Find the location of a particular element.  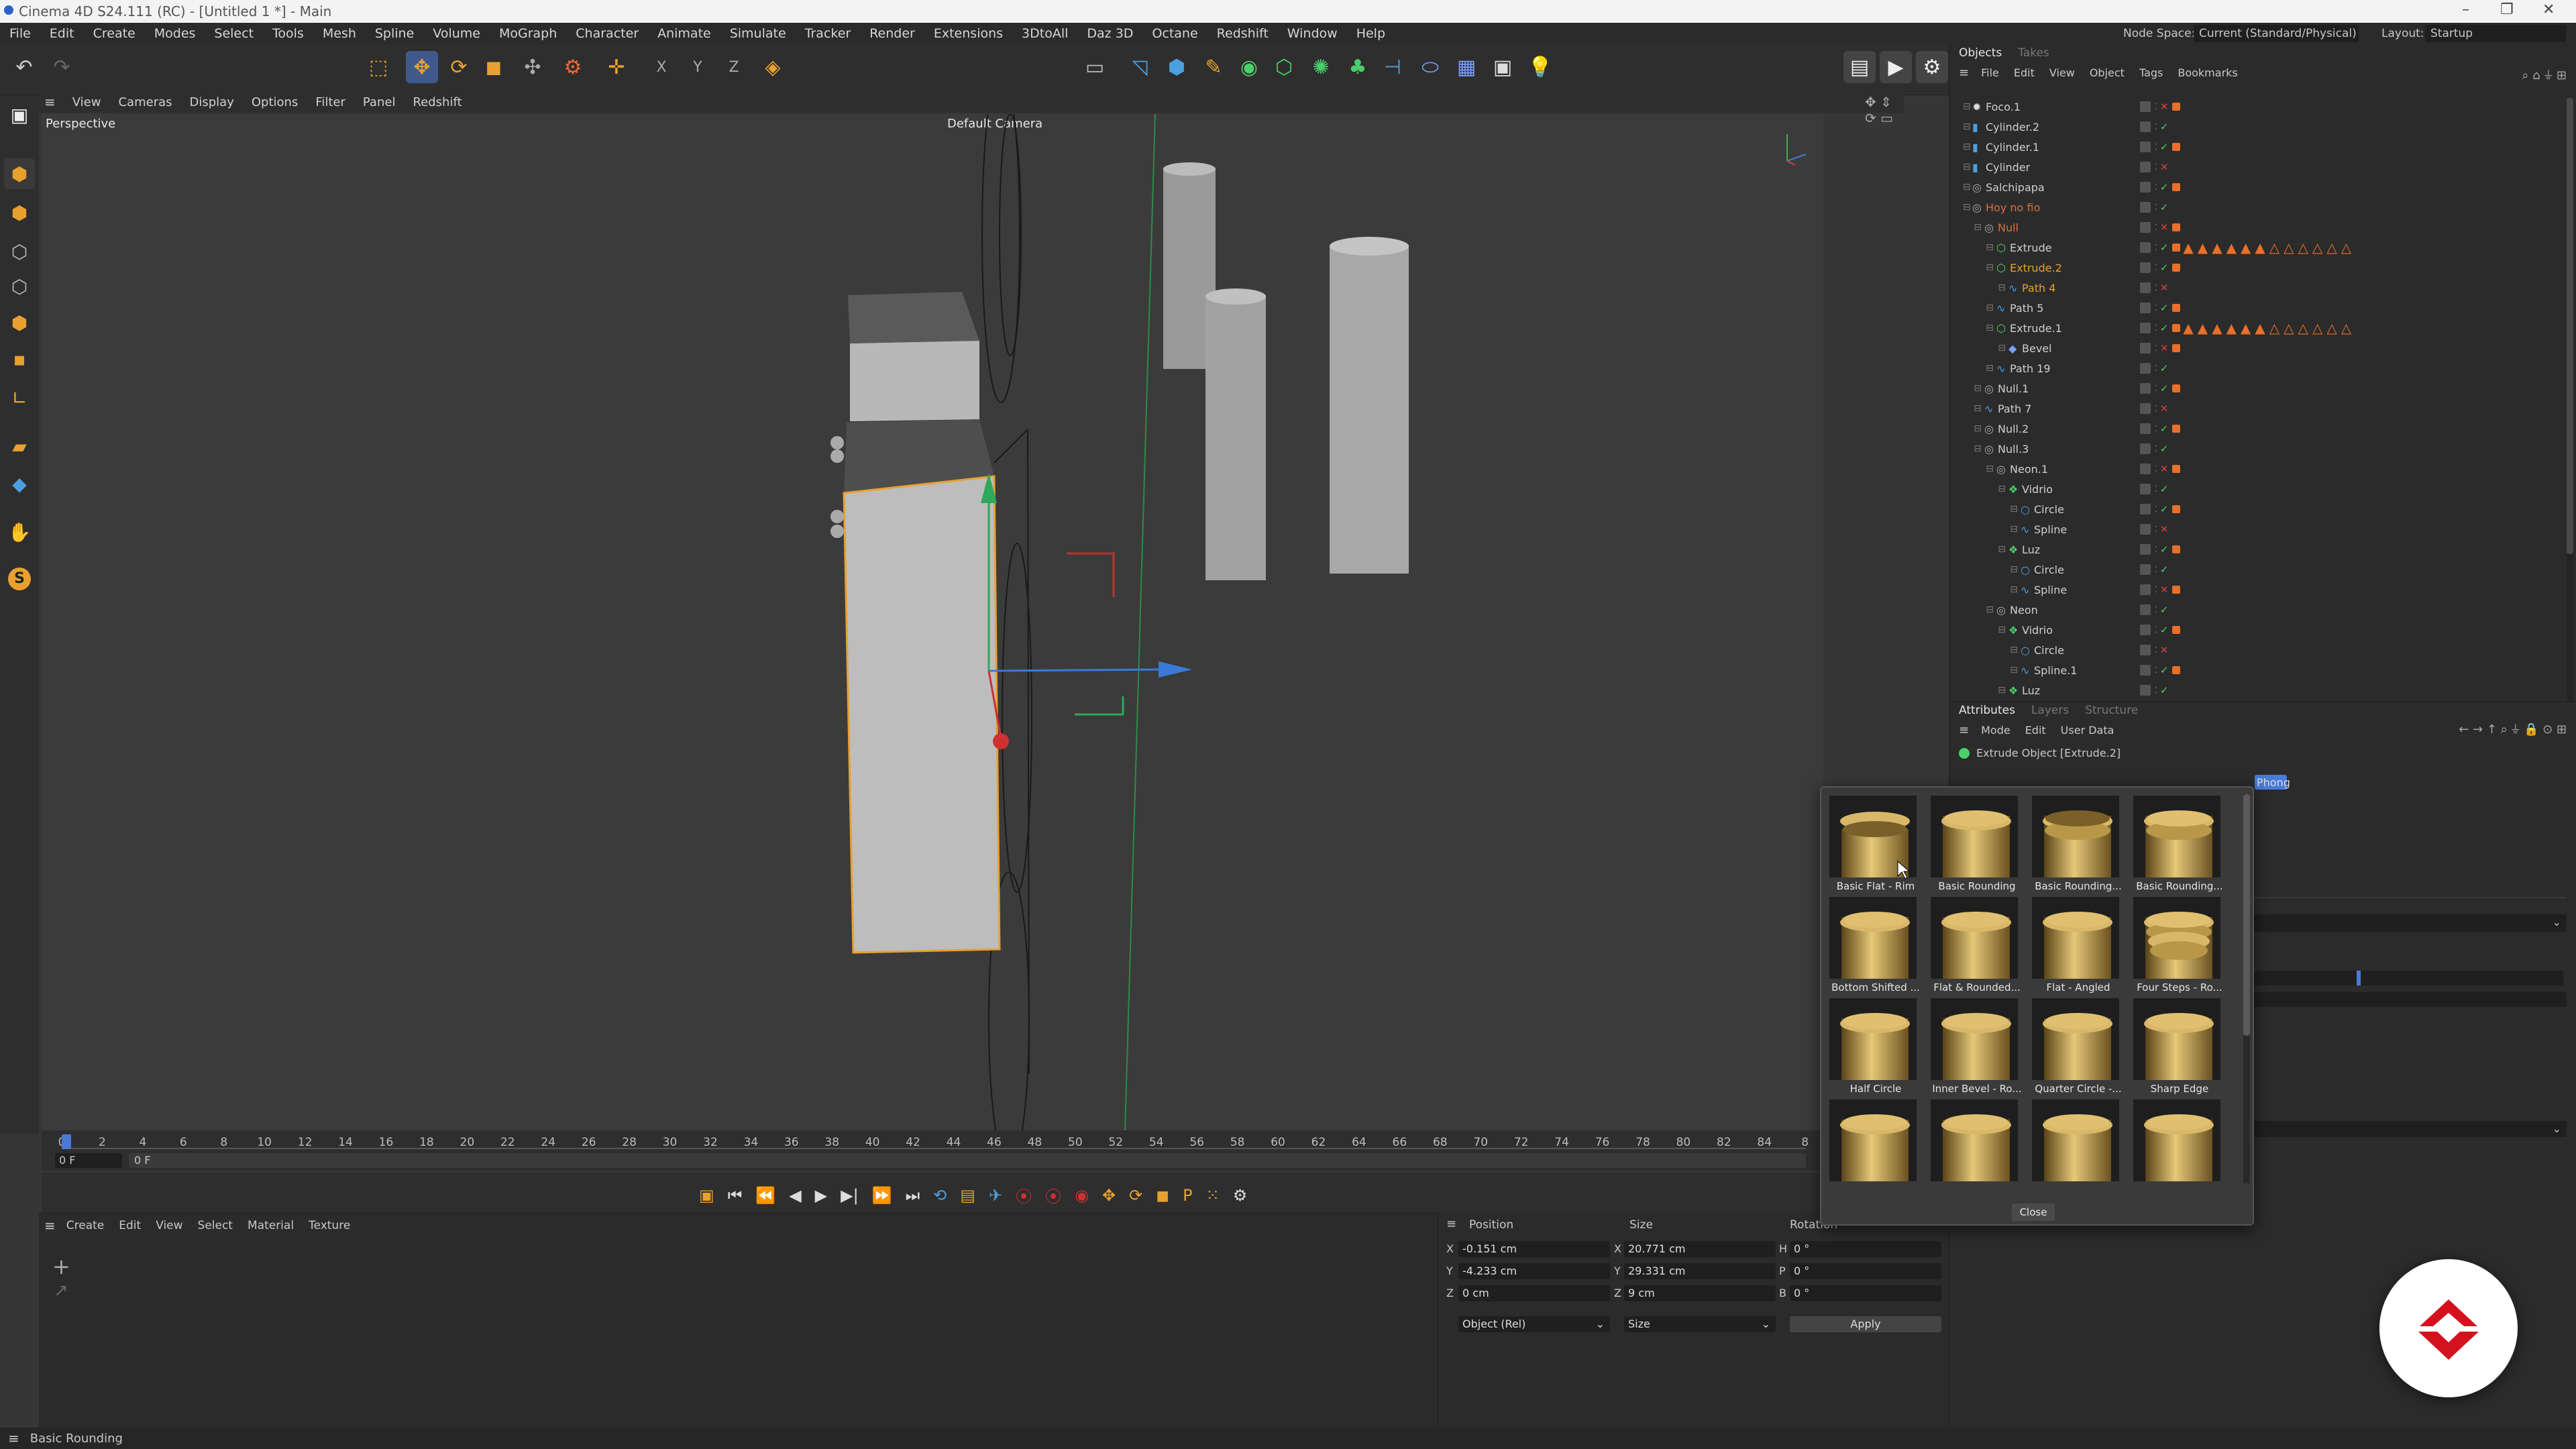

size-field: 20.771 cm is located at coordinates (1700, 1249).